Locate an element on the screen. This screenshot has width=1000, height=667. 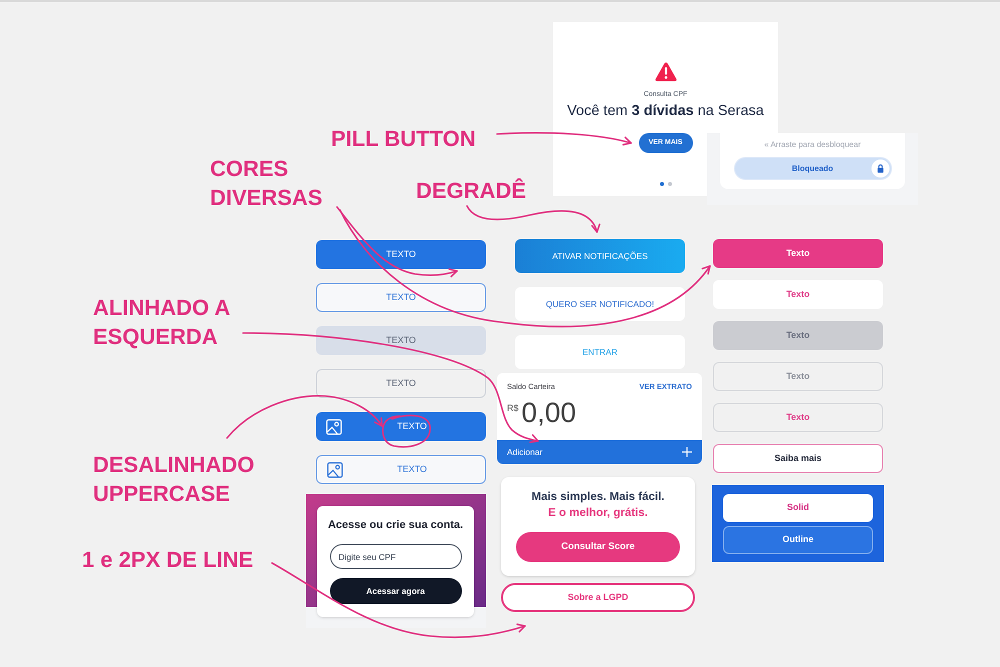
unlock-hint: « Arraste para desbloquear is located at coordinates (812, 145).